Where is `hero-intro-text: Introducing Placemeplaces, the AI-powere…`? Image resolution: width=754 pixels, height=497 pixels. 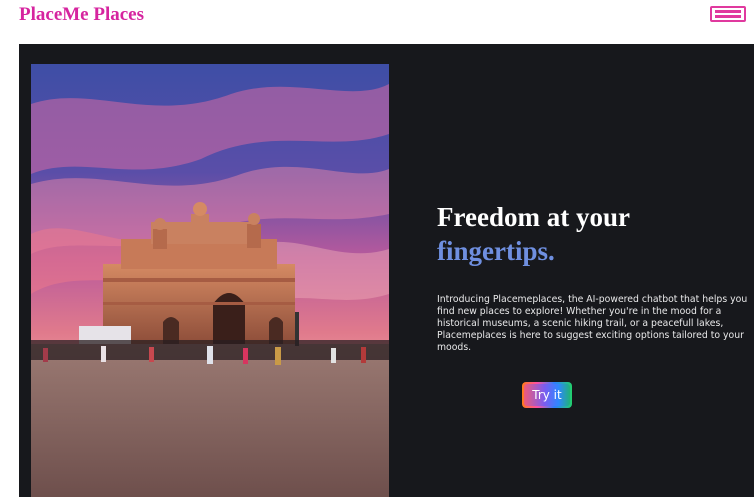 hero-intro-text: Introducing Placemeplaces, the AI-powere… is located at coordinates (592, 323).